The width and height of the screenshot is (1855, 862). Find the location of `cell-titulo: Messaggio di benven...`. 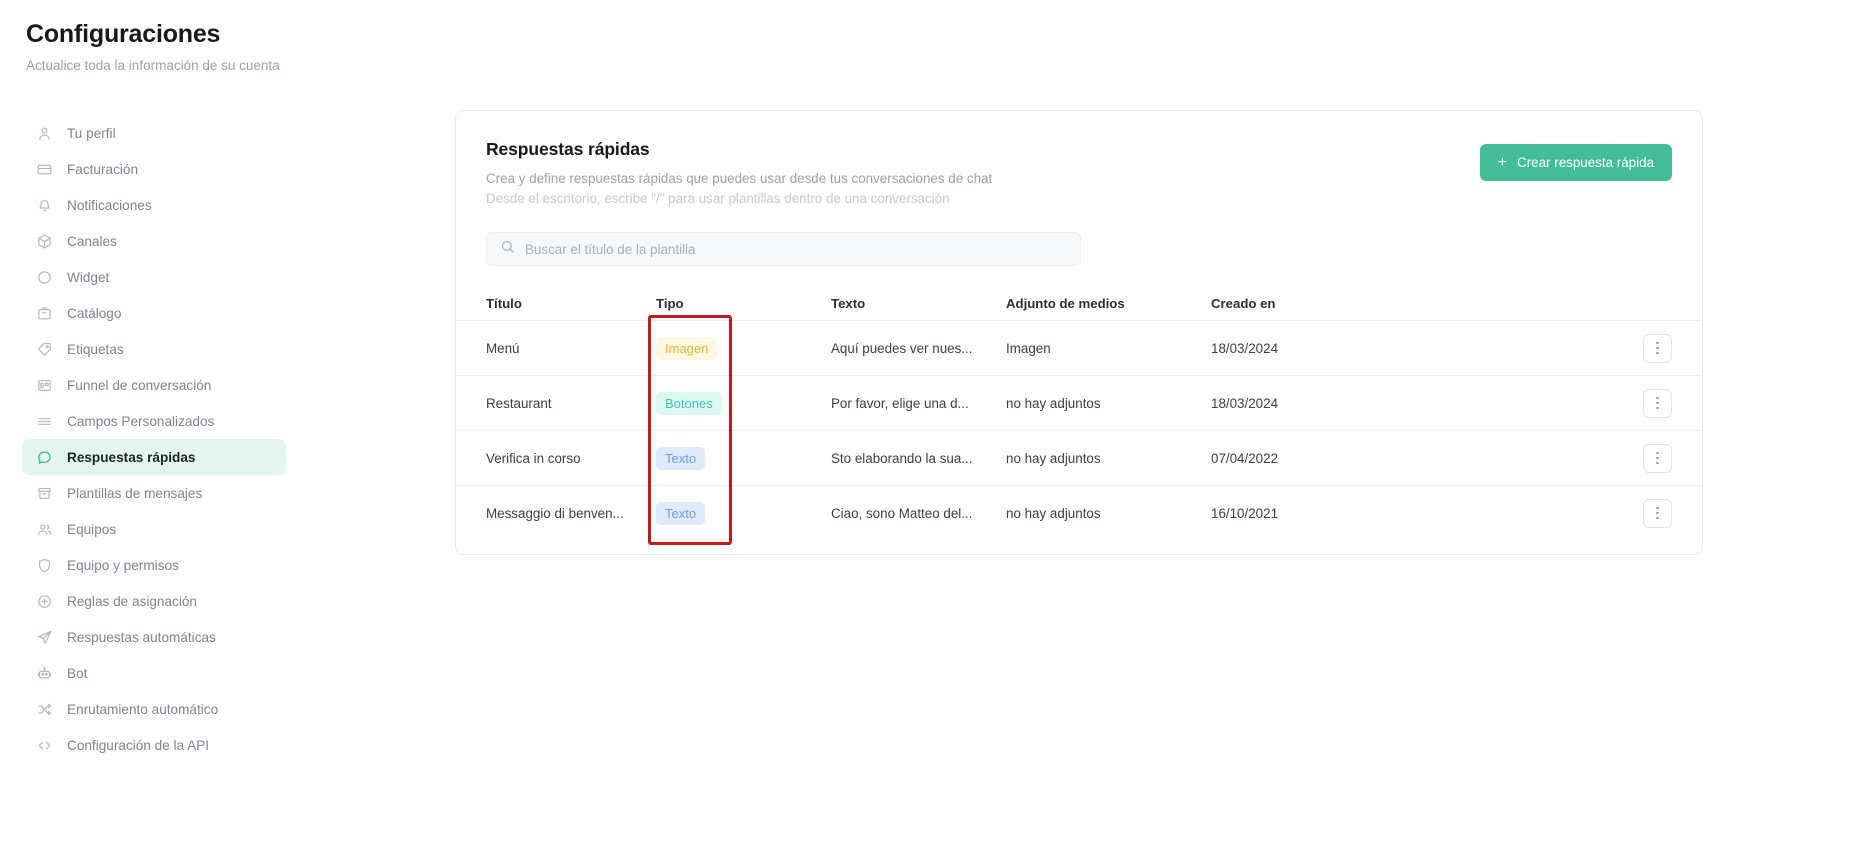

cell-titulo: Messaggio di benven... is located at coordinates (555, 513).